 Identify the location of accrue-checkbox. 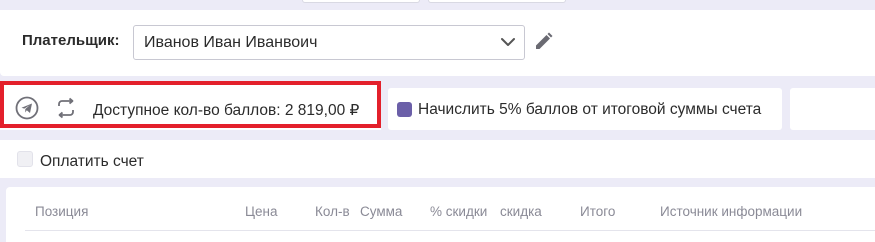
(404, 109).